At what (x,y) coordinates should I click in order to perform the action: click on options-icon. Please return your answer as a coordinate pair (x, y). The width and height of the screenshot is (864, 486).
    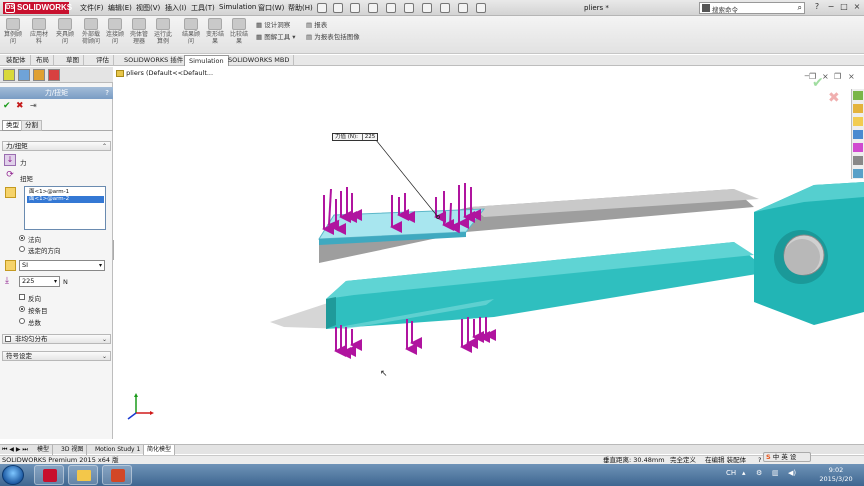
    Looking at the image, I should click on (481, 8).